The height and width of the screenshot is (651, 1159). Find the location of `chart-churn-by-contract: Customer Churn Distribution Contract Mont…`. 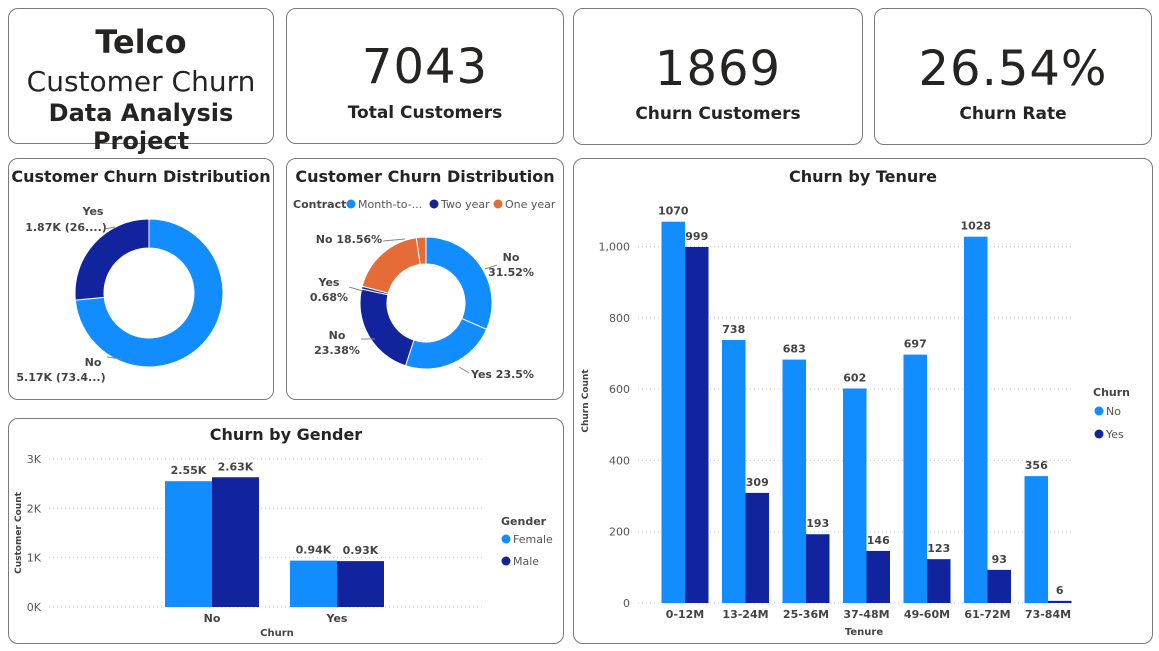

chart-churn-by-contract: Customer Churn Distribution Contract Mont… is located at coordinates (425, 279).